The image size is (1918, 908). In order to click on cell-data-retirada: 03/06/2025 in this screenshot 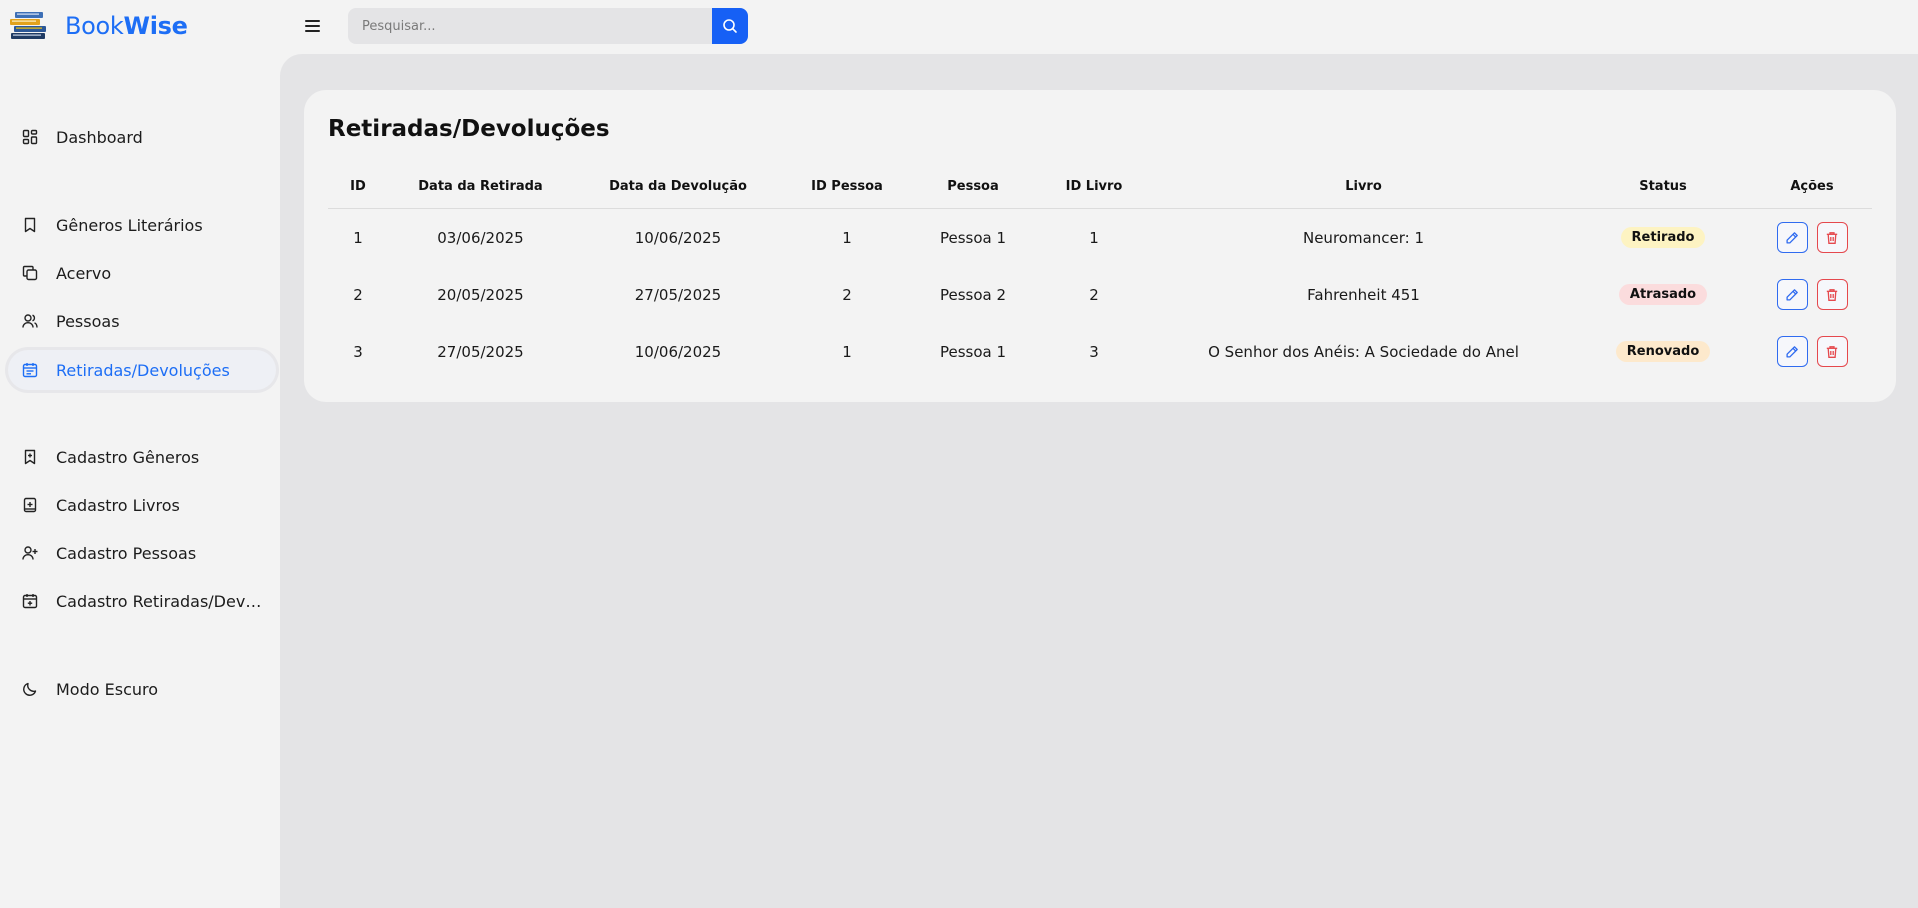, I will do `click(480, 237)`.